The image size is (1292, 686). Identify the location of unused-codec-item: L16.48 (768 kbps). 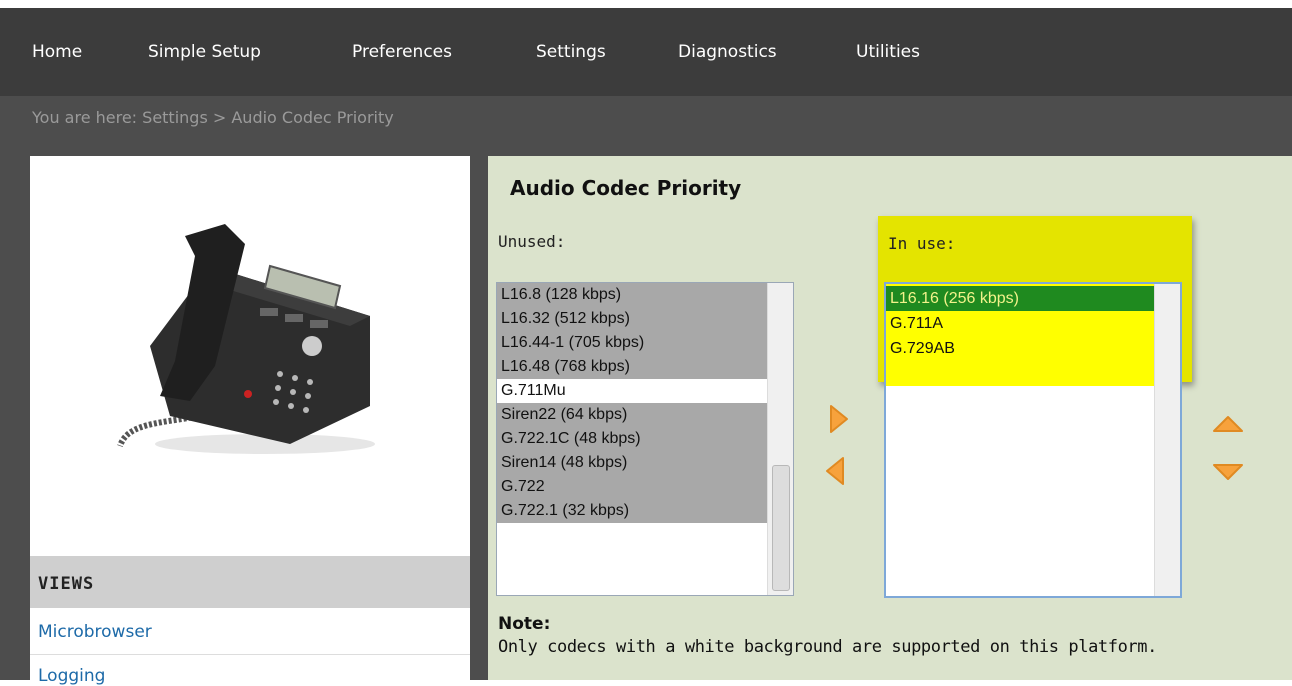
(632, 367).